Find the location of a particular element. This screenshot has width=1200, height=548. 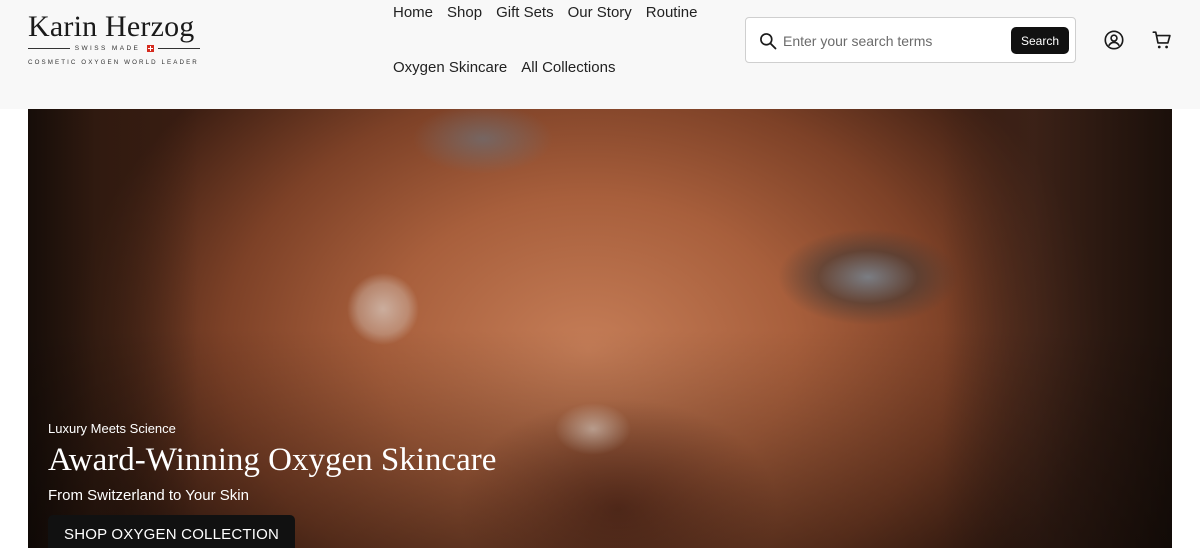

search-icon is located at coordinates (768, 41).